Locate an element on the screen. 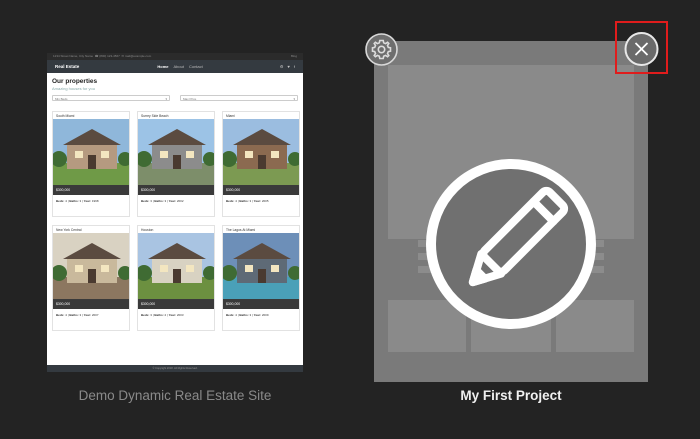  pencil-icon is located at coordinates (511, 246).